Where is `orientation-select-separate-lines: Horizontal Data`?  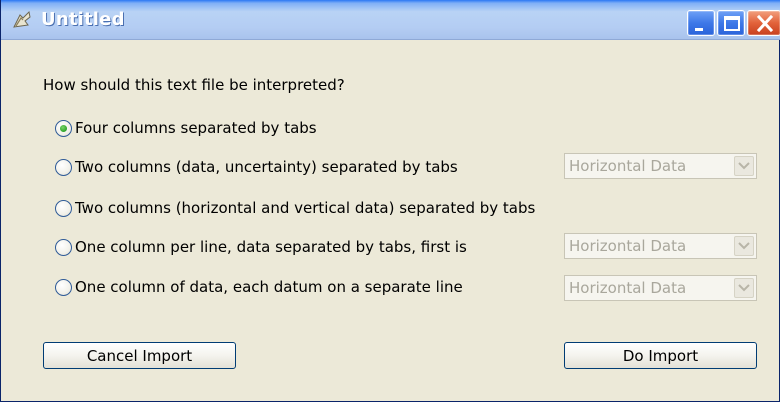
orientation-select-separate-lines: Horizontal Data is located at coordinates (660, 288).